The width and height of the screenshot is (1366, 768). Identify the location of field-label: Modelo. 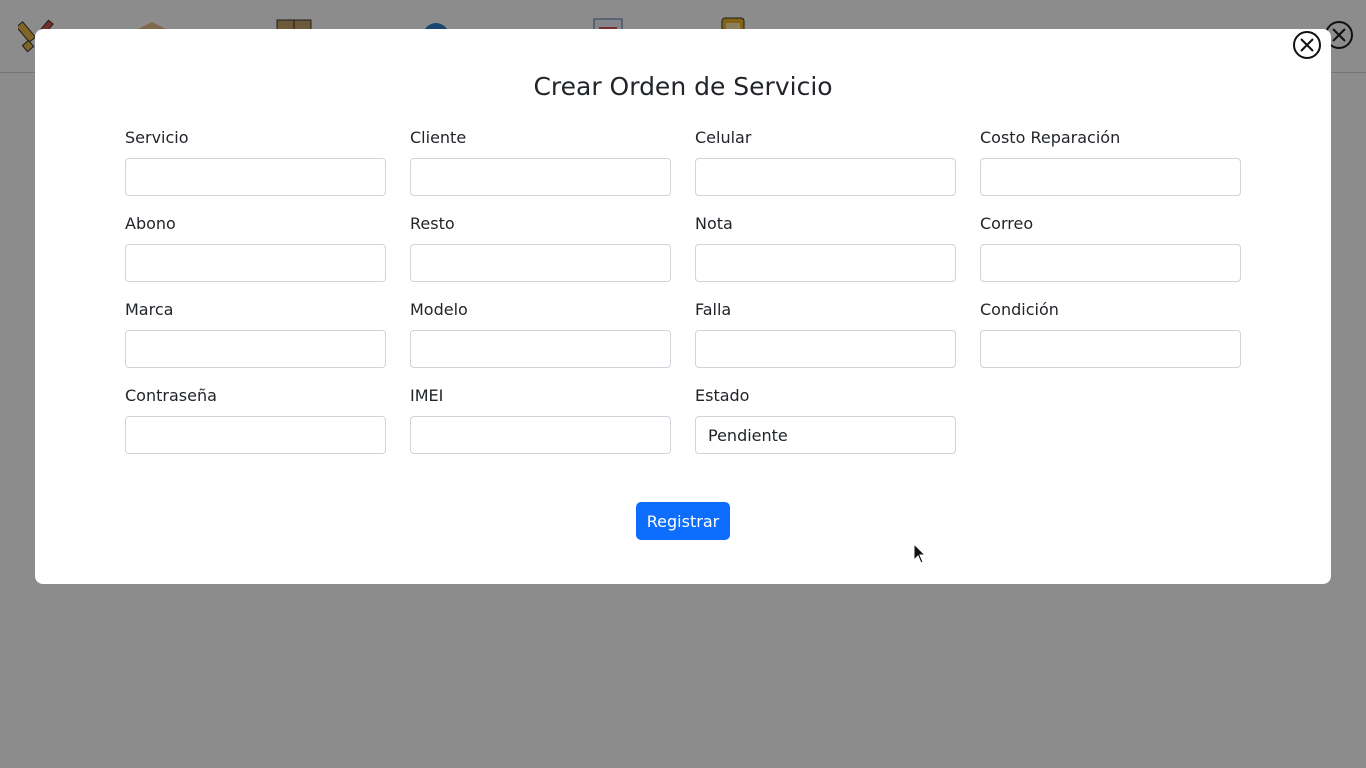
(439, 309).